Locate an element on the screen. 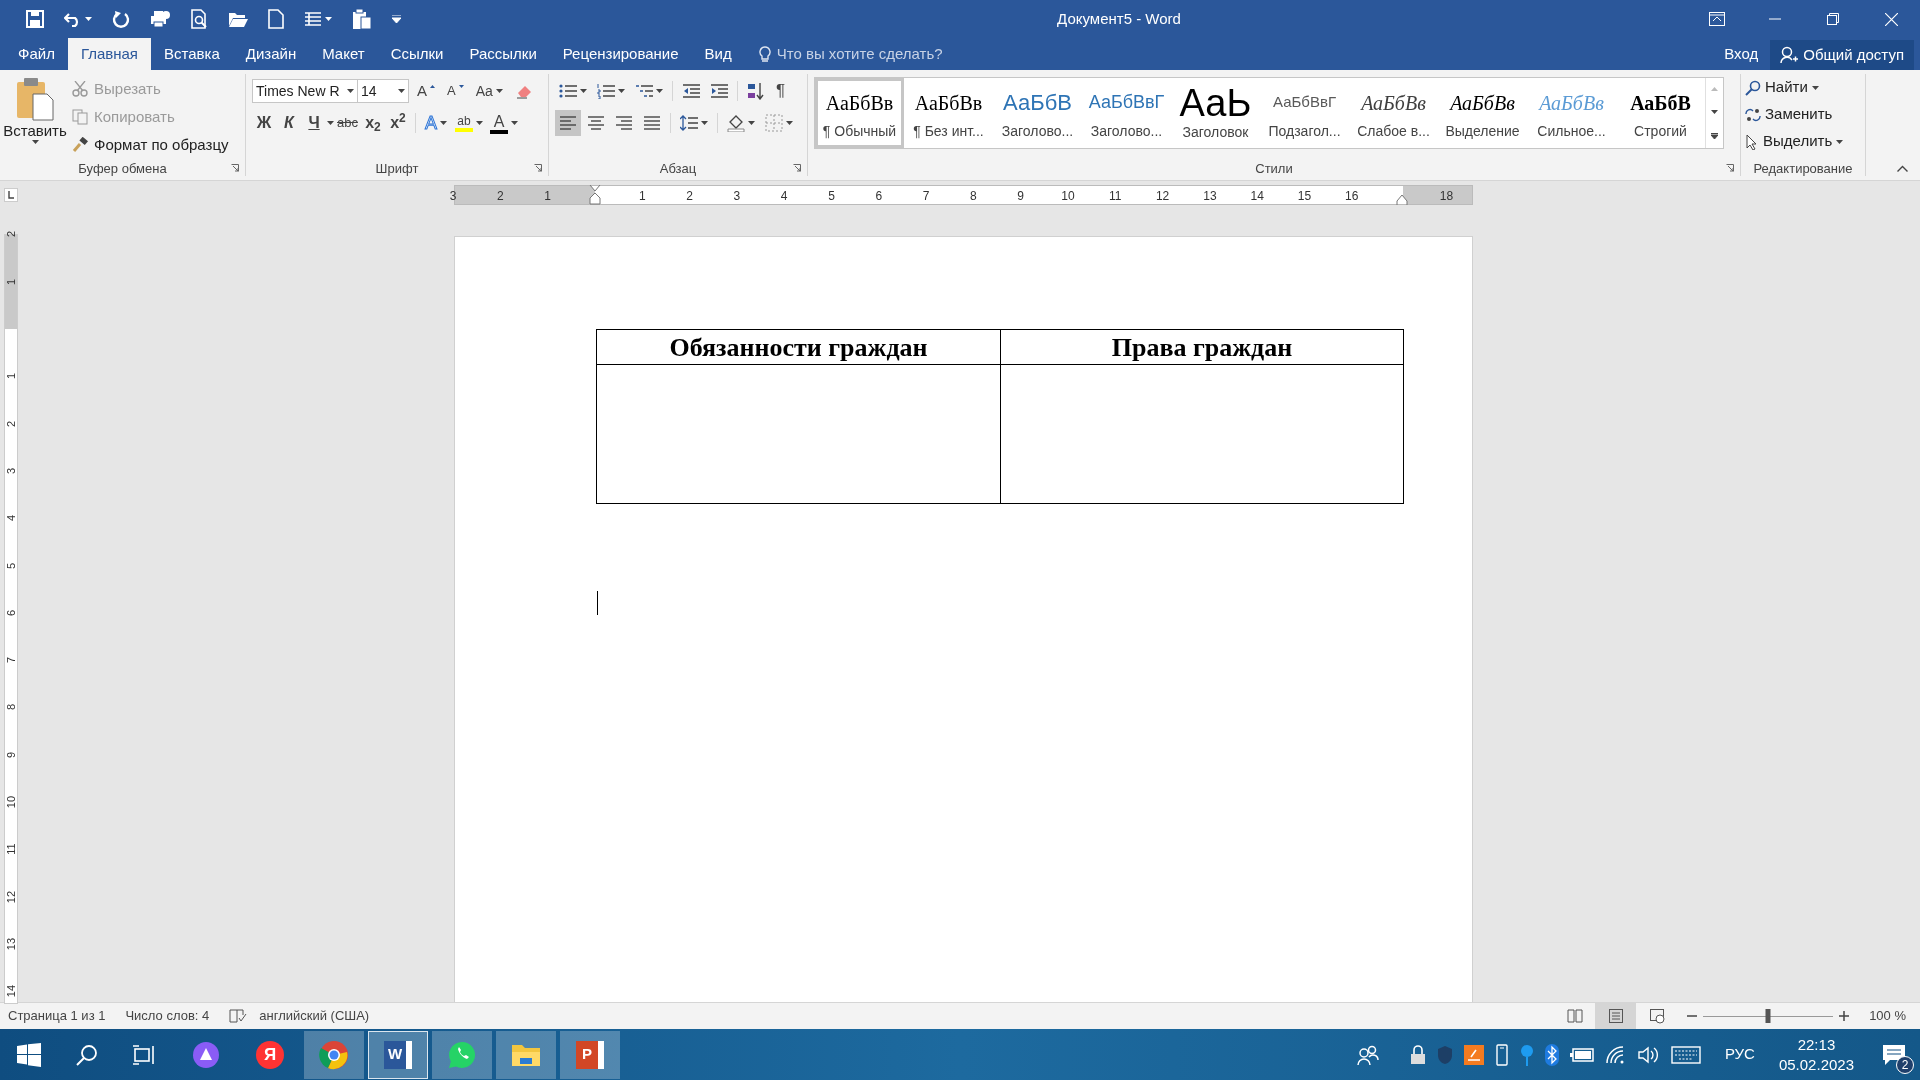 The width and height of the screenshot is (1920, 1080). ruler-number: 12 is located at coordinates (1162, 196).